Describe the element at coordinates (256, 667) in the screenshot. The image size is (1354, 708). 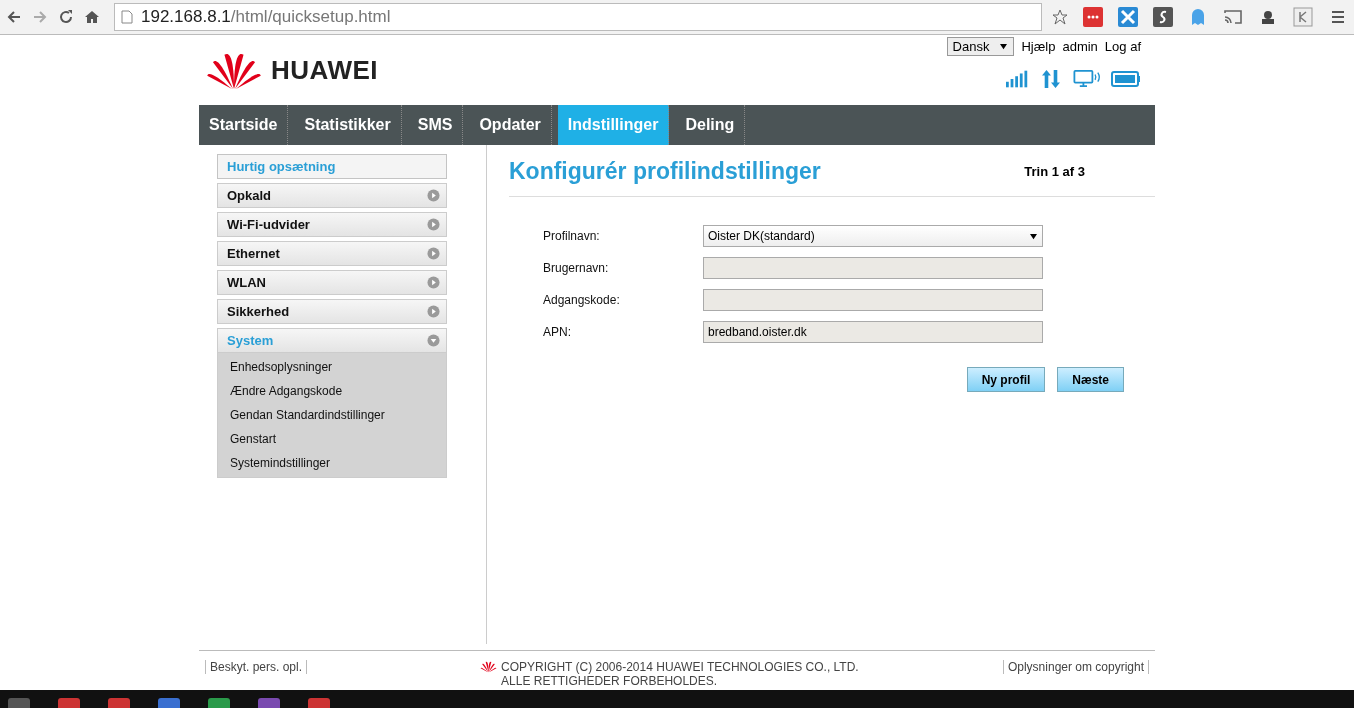
I see `privacy-link: Beskyt. pers. opl.` at that location.